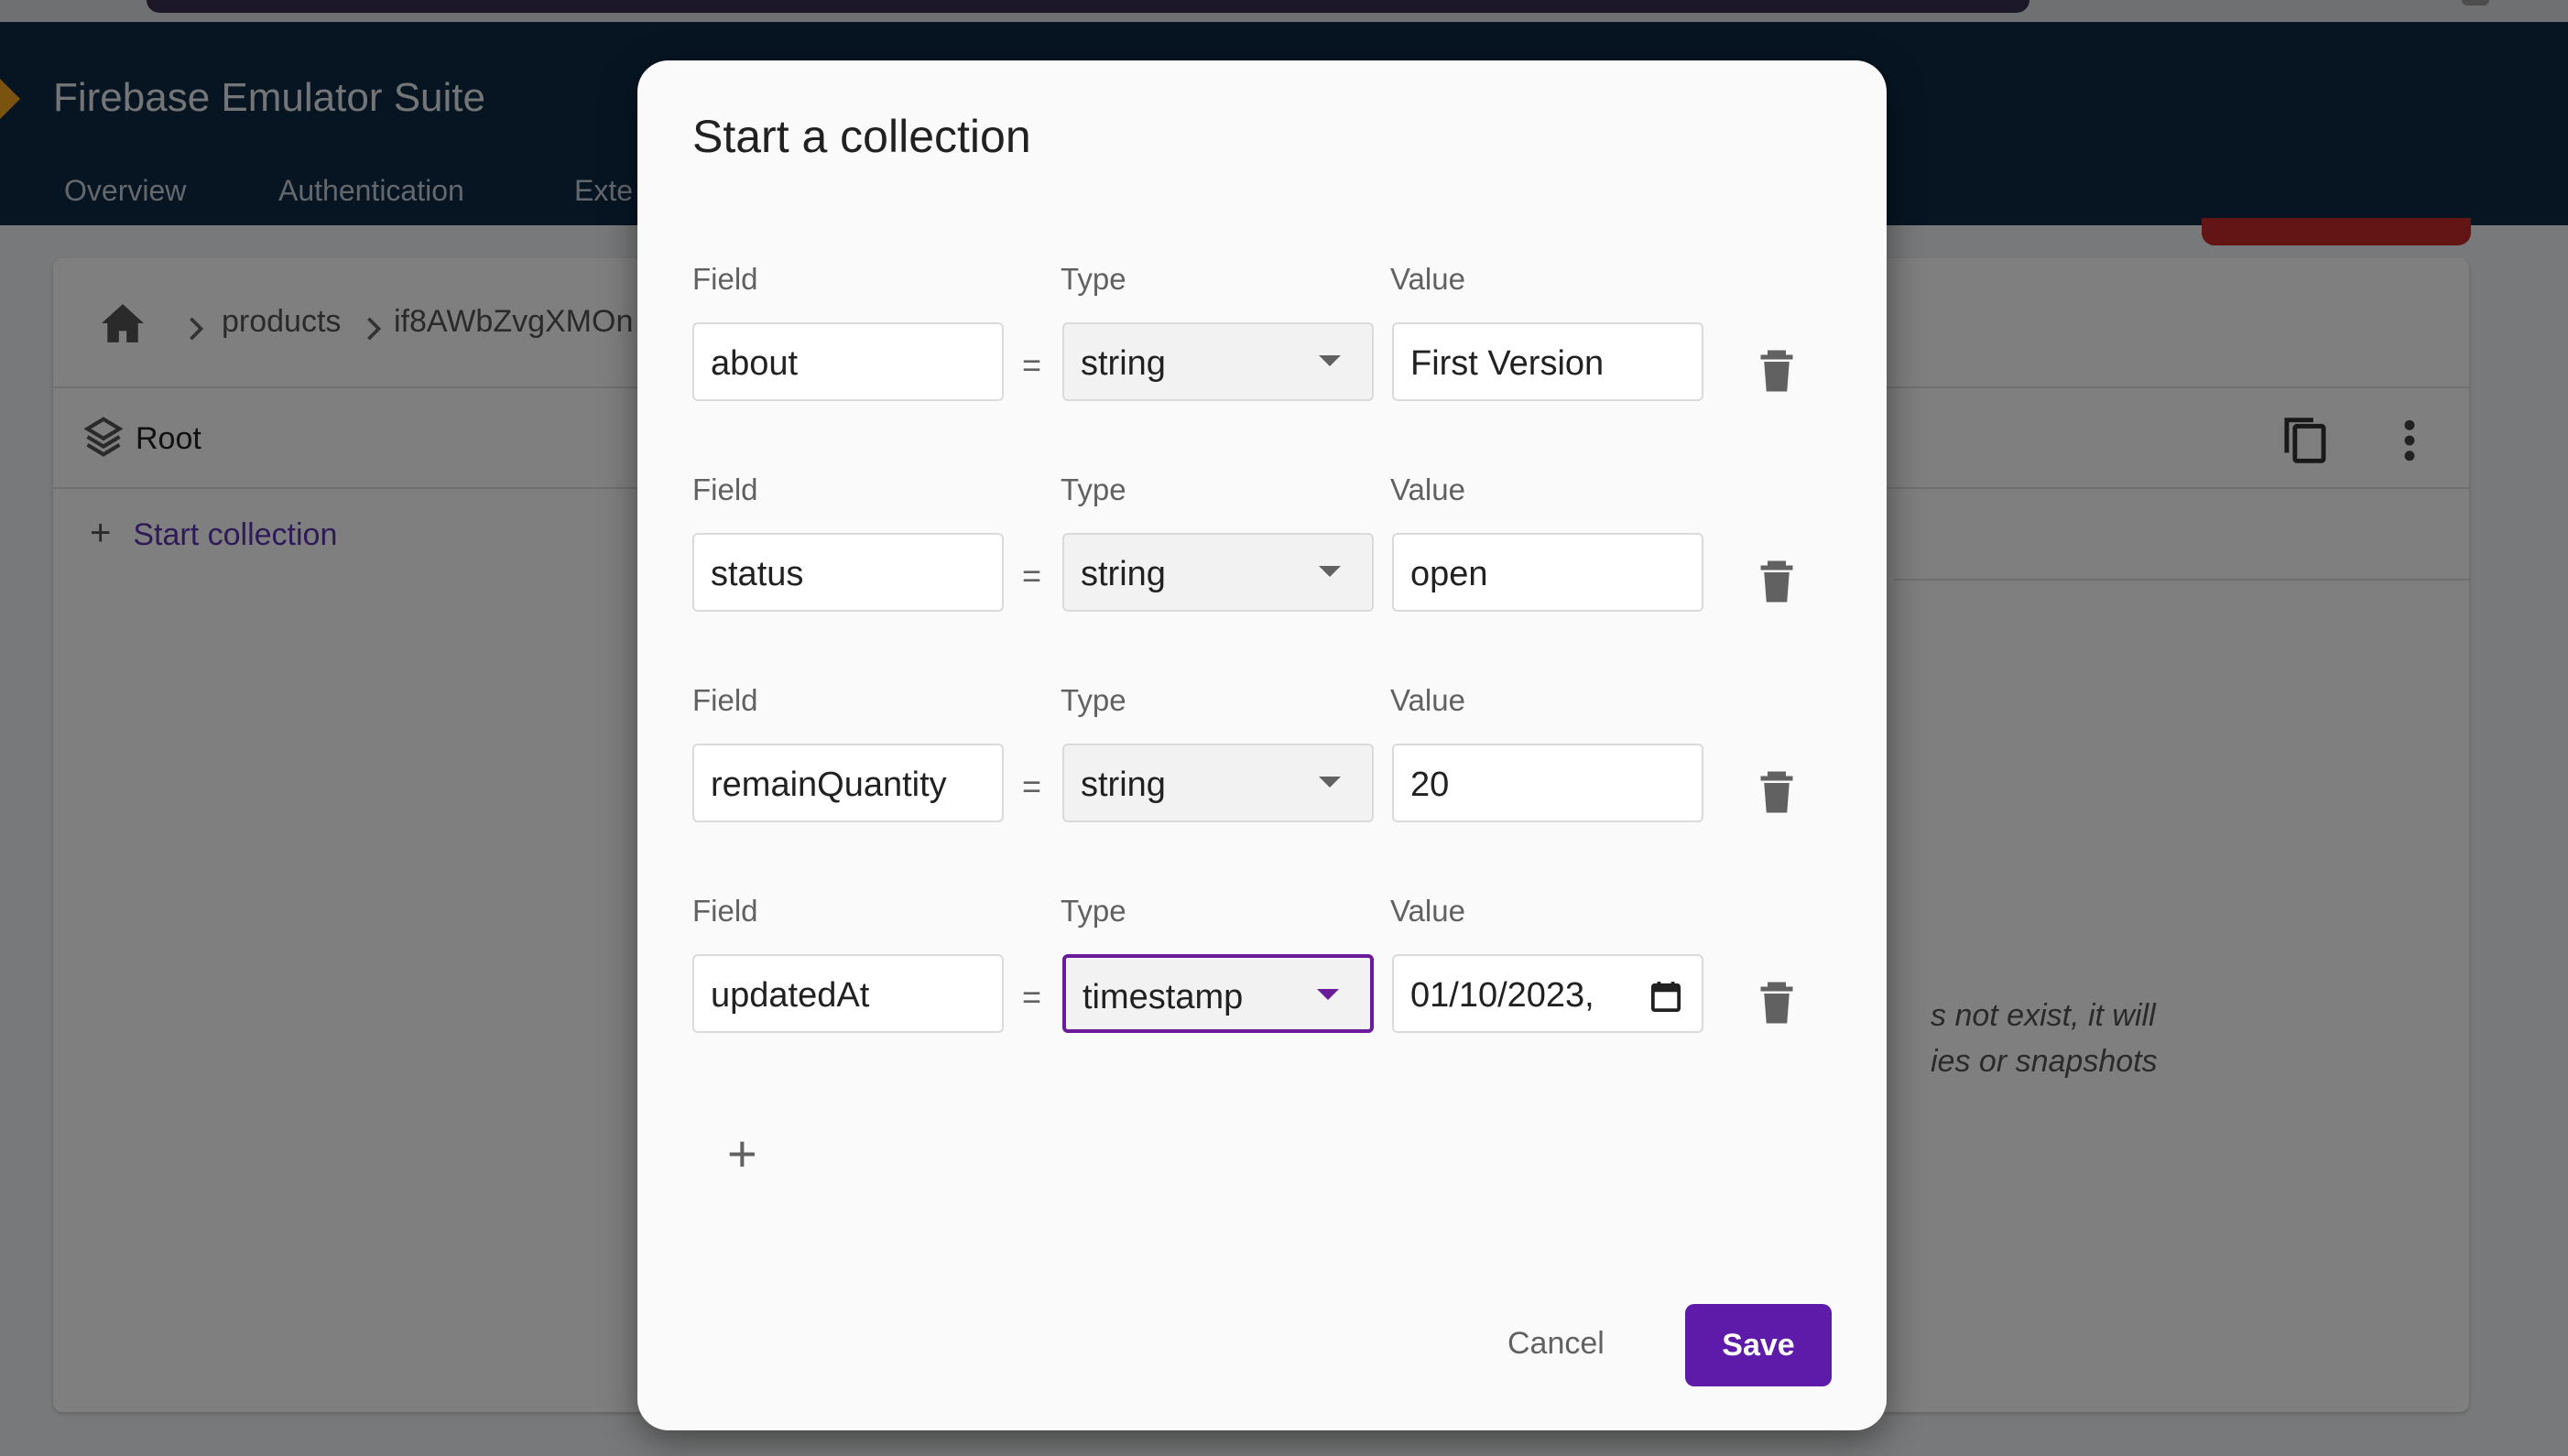 This screenshot has height=1456, width=2568. Describe the element at coordinates (1547, 572) in the screenshot. I see `value-input: open` at that location.